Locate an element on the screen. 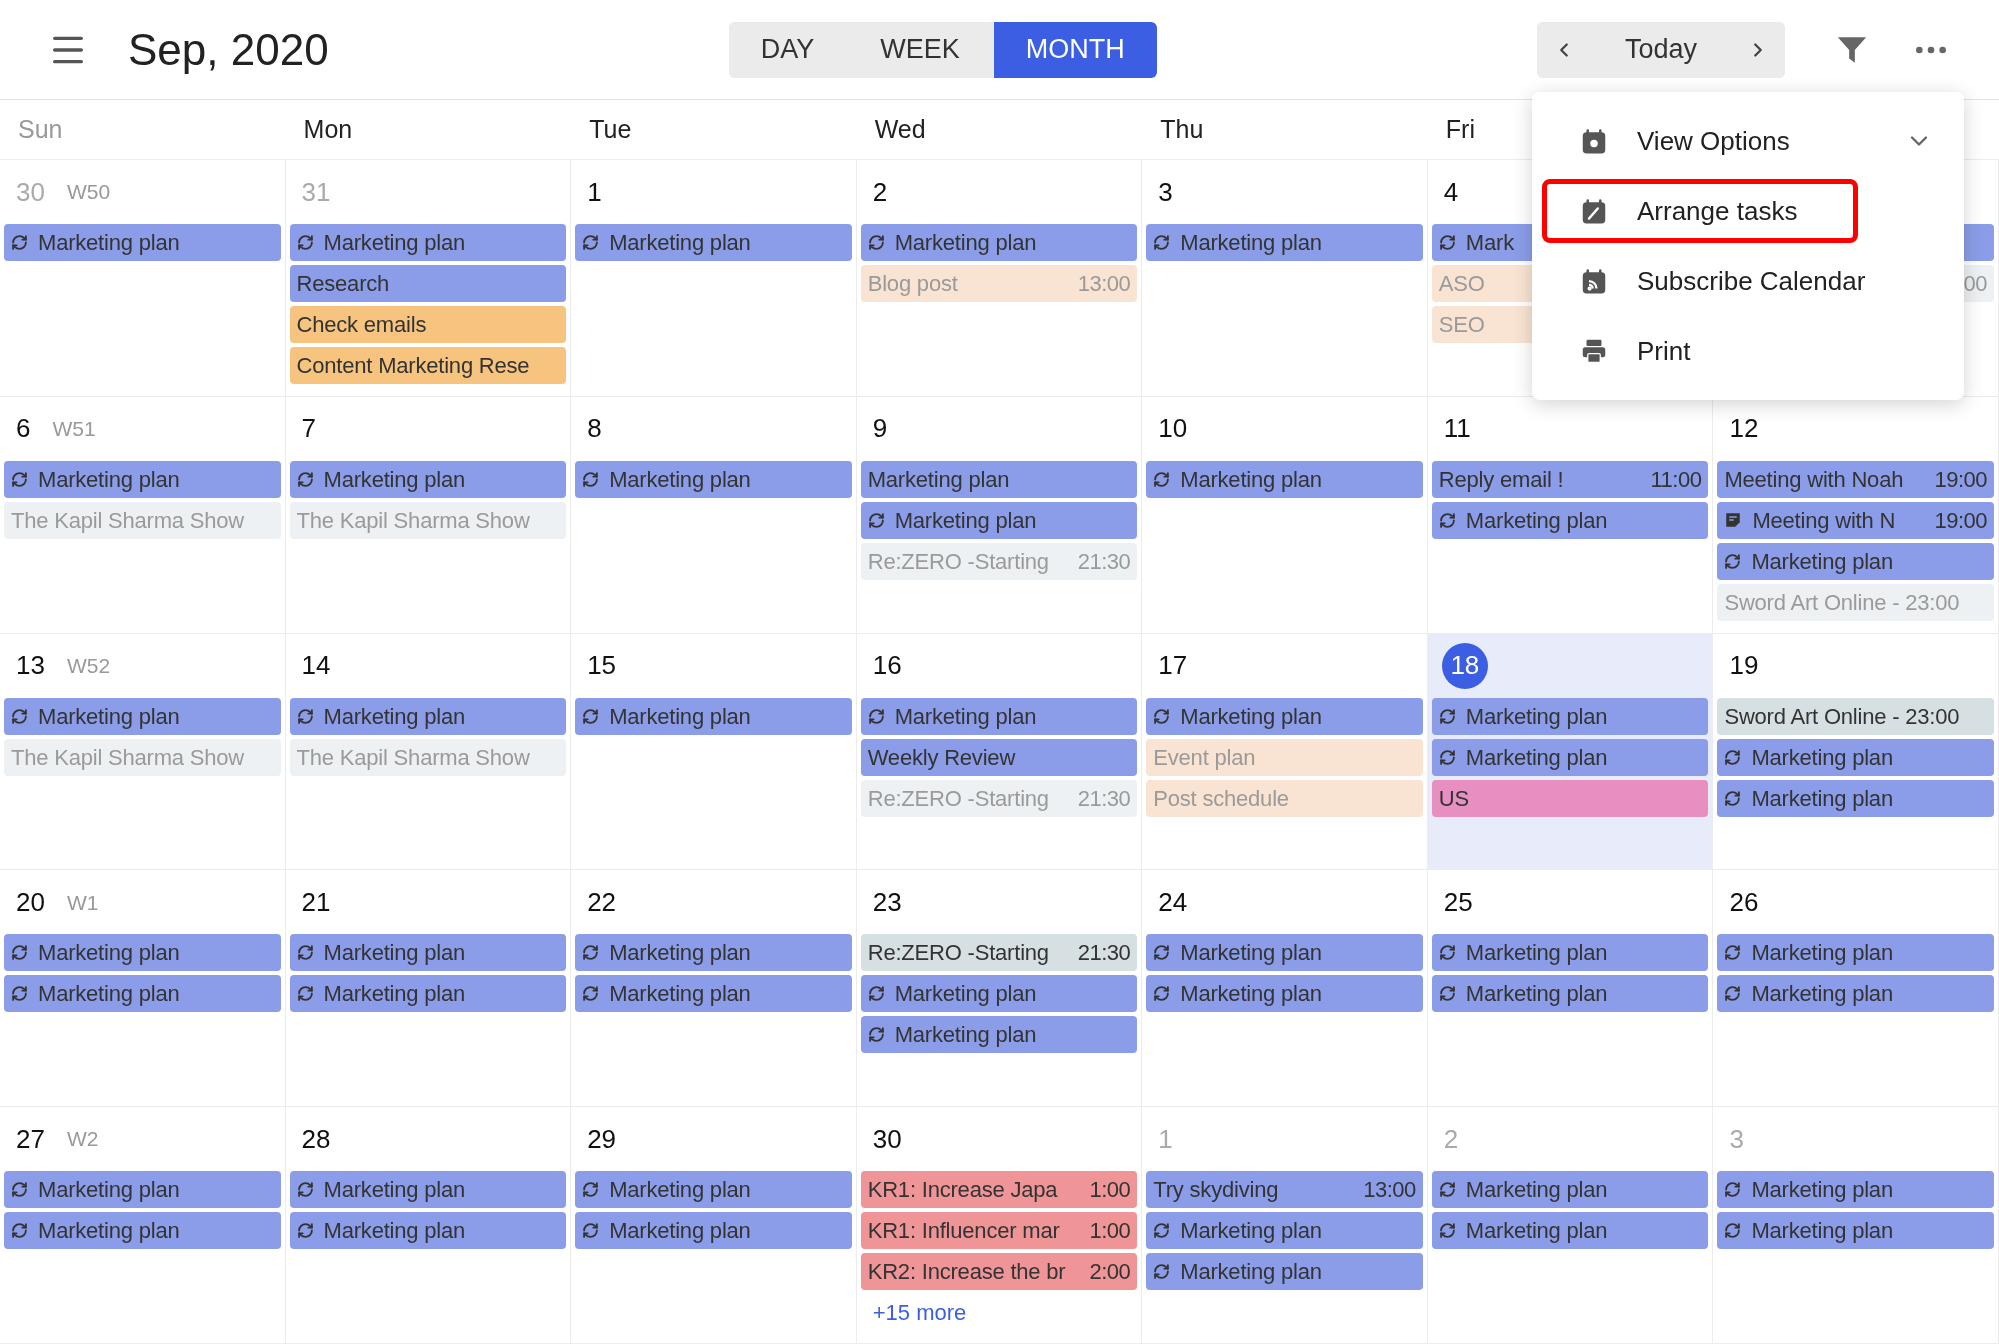  event-title: ASO is located at coordinates (1461, 284).